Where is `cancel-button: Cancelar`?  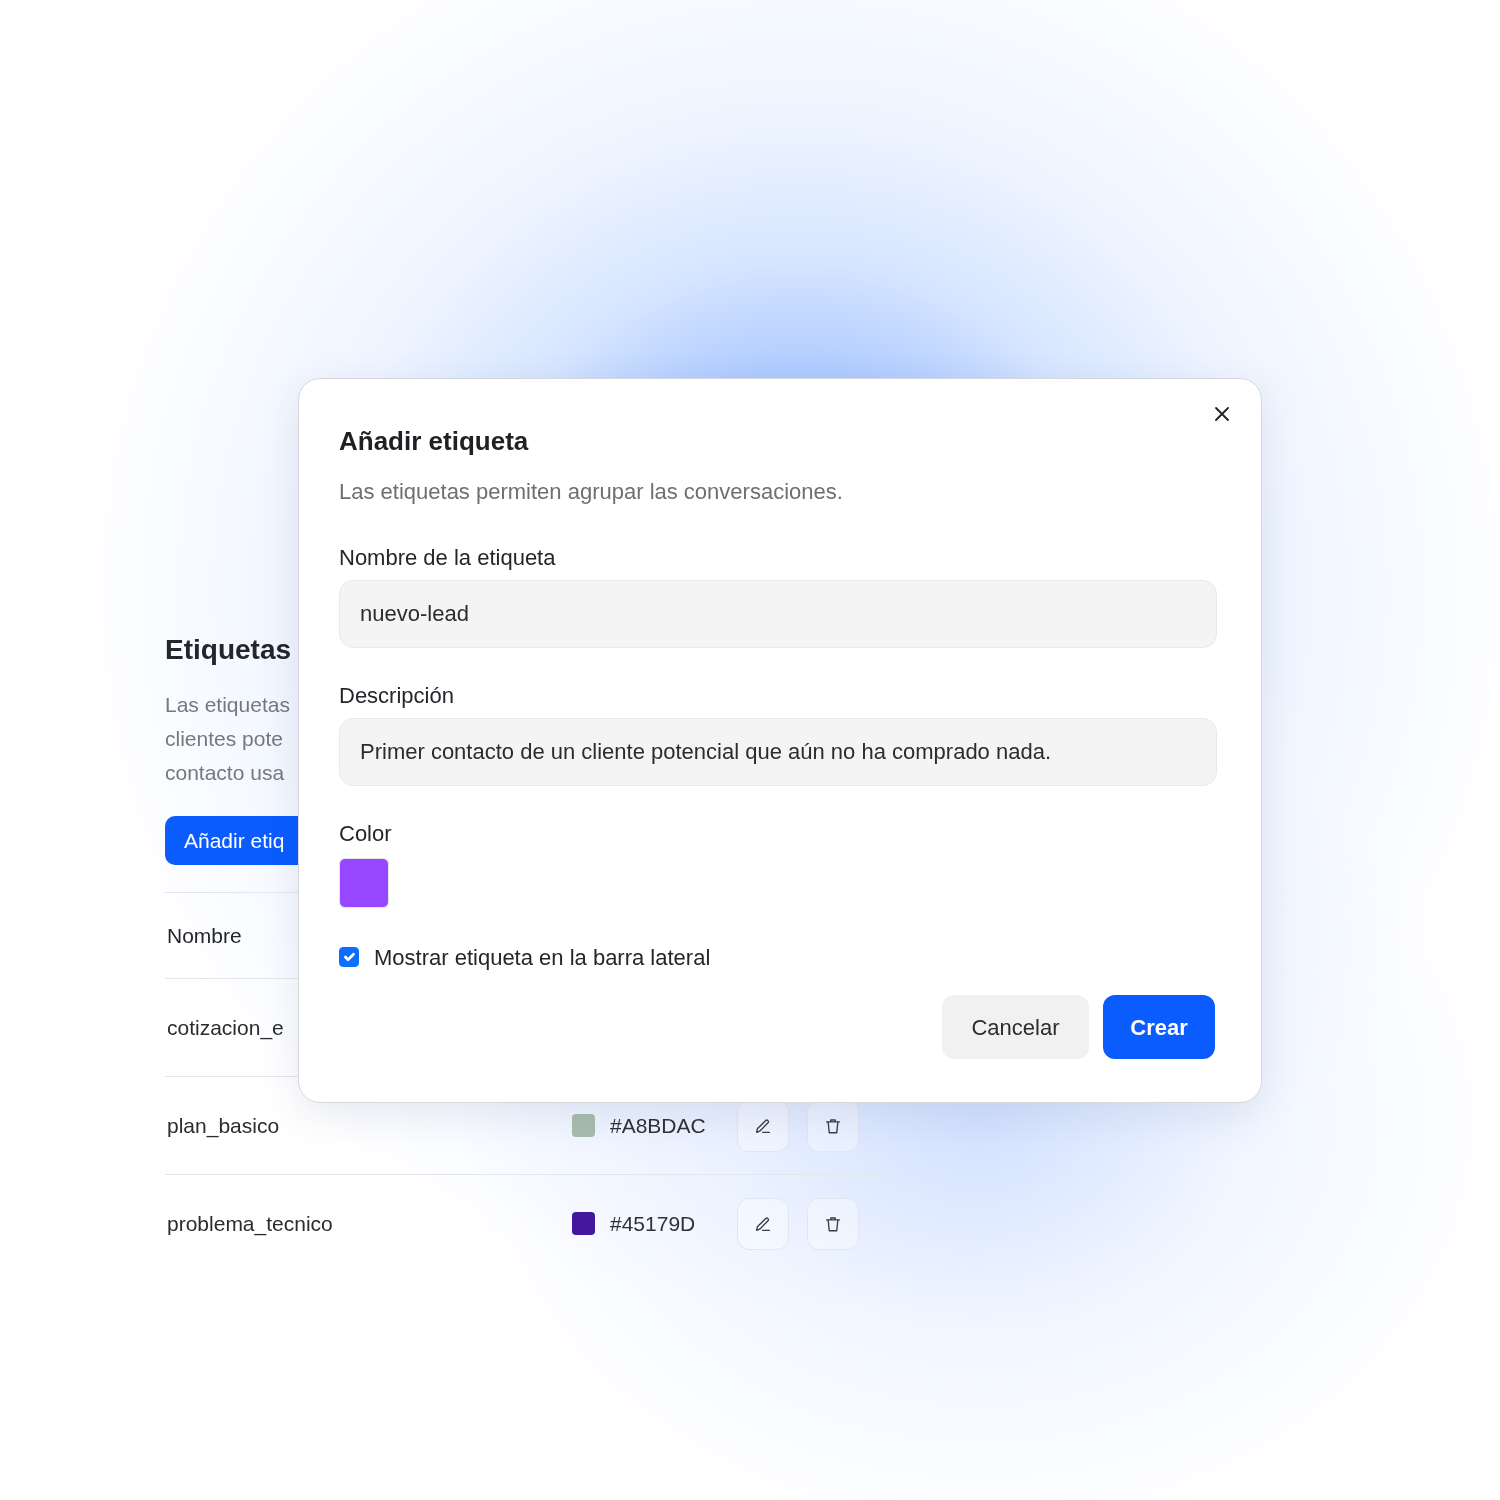 cancel-button: Cancelar is located at coordinates (1015, 1027).